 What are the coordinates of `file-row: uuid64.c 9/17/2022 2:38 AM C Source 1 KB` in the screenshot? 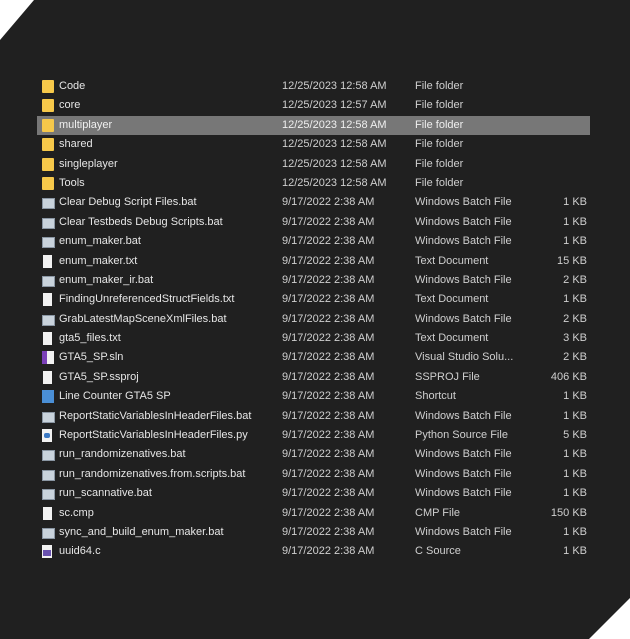 It's located at (313, 551).